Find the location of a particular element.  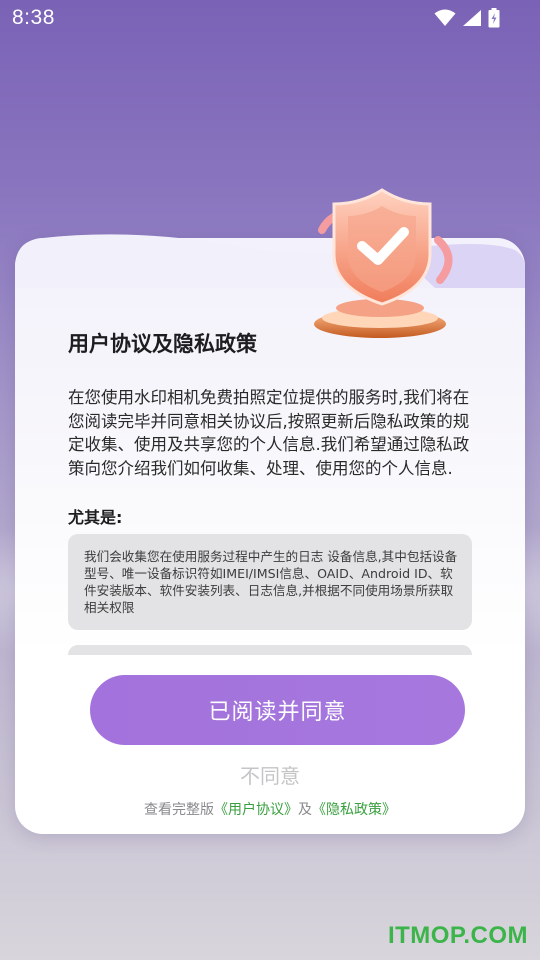

site-watermark: ITMOP.COM is located at coordinates (457, 935).